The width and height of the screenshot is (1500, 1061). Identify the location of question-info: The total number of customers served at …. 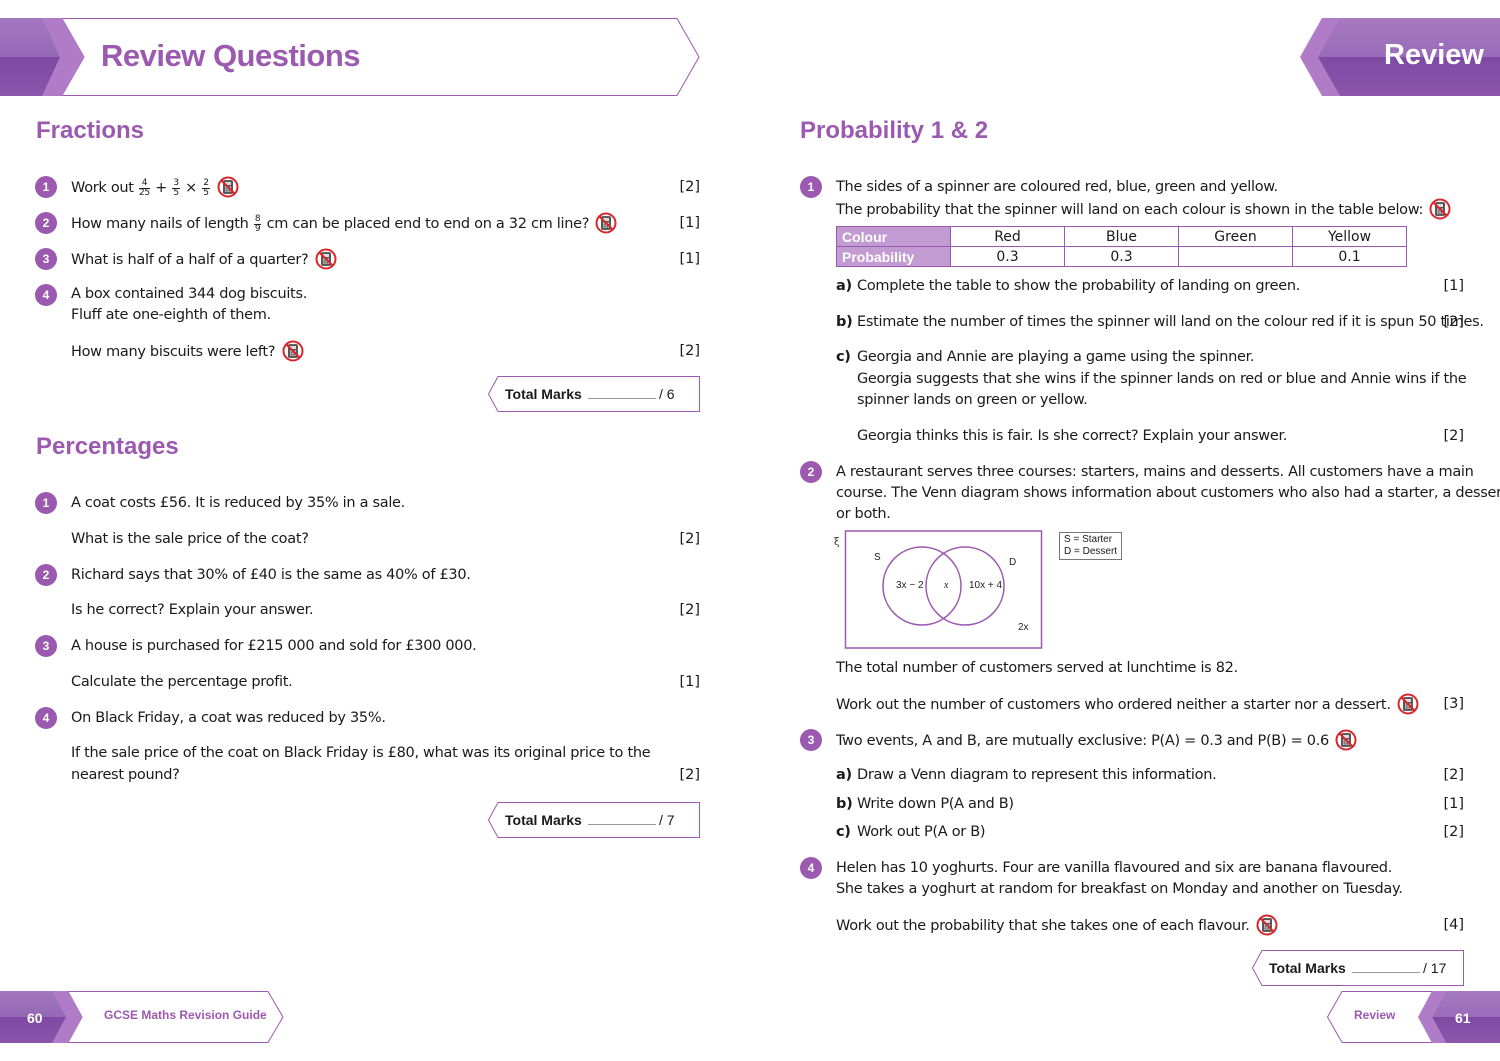
(1037, 668).